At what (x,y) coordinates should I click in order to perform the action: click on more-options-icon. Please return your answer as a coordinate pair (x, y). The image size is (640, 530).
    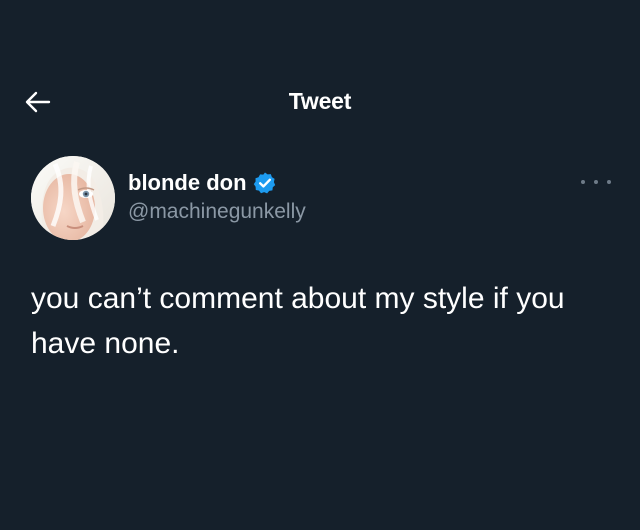
    Looking at the image, I should click on (596, 182).